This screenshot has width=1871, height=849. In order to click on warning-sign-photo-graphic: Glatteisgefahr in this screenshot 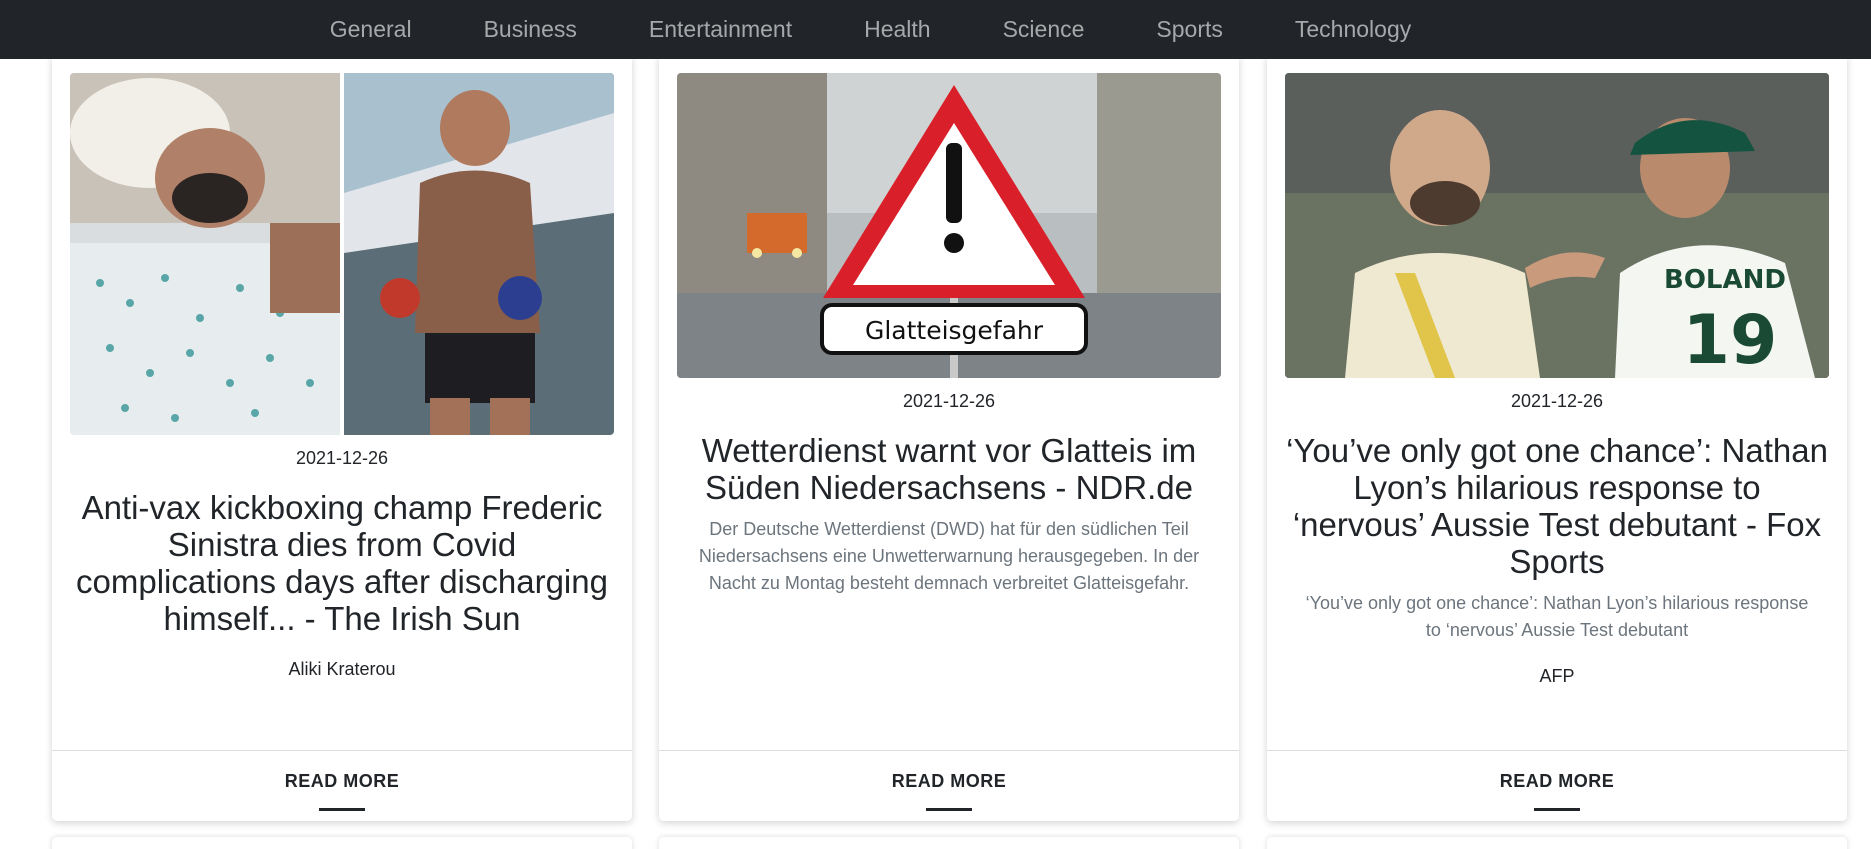, I will do `click(949, 225)`.